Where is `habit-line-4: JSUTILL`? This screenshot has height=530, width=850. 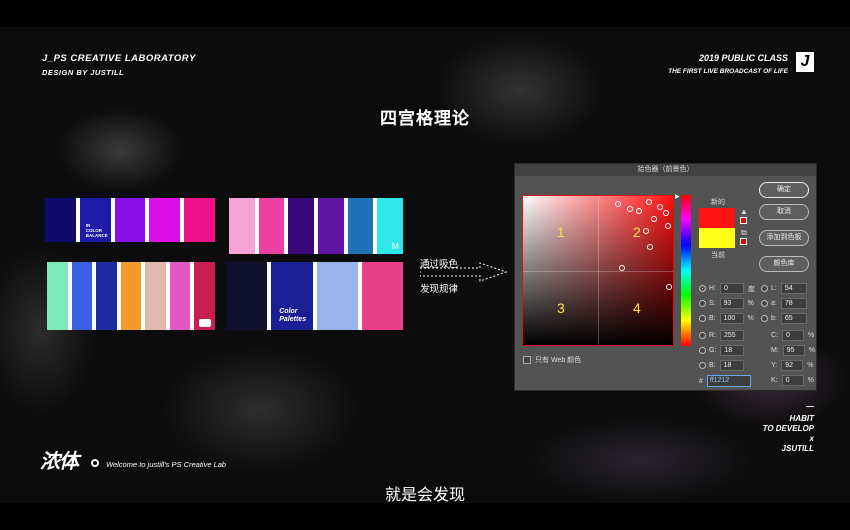
habit-line-4: JSUTILL is located at coordinates (797, 448).